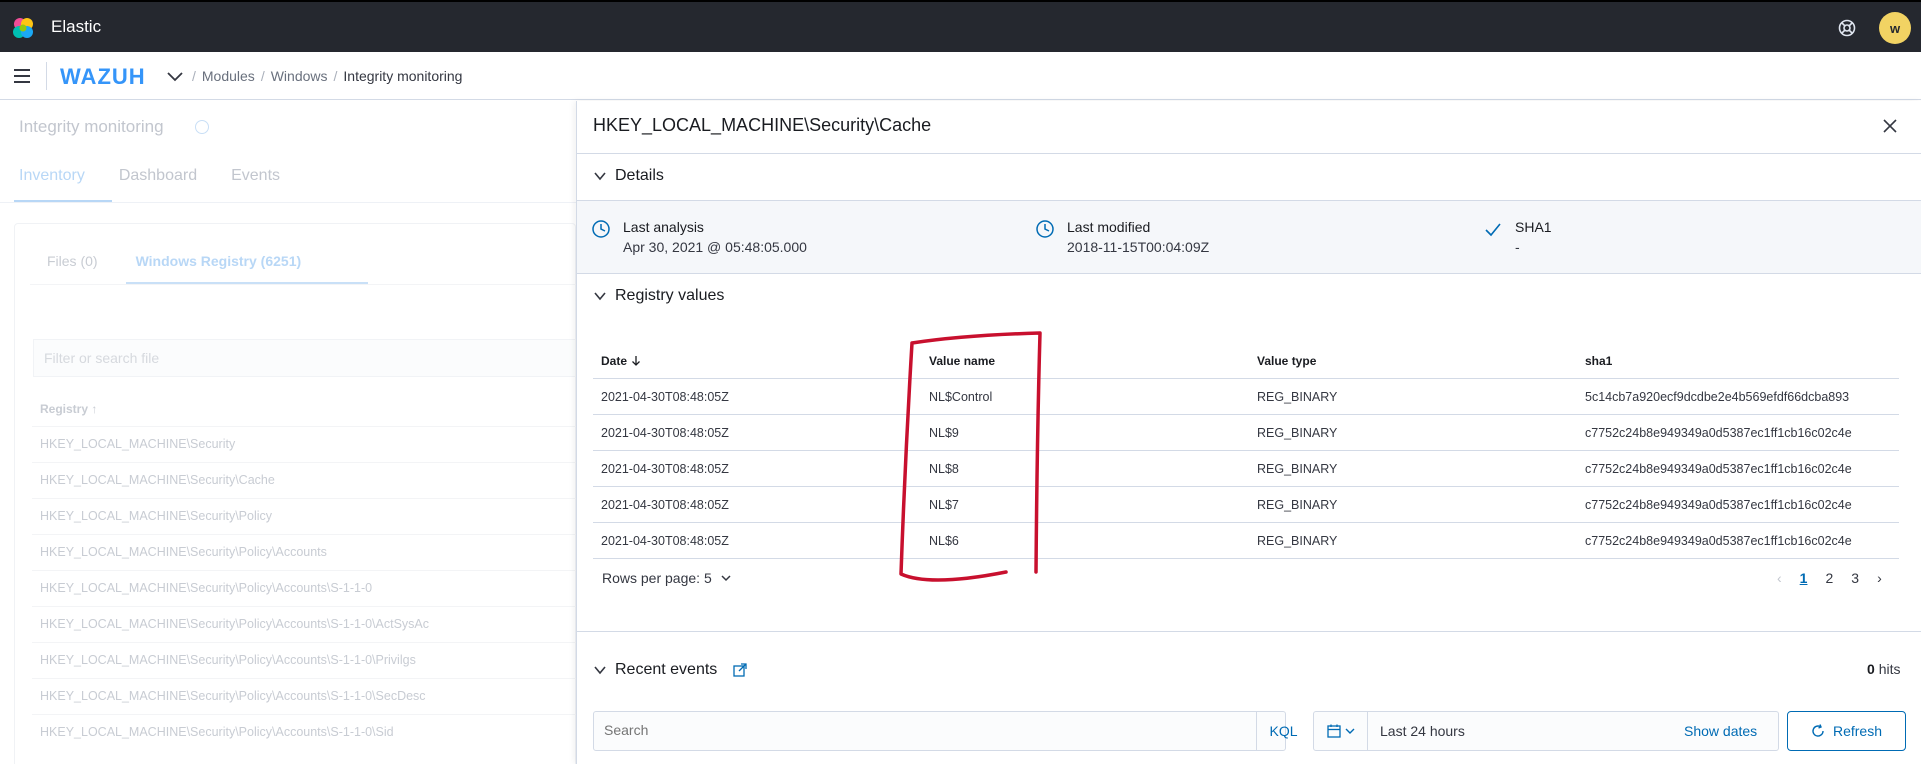 Image resolution: width=1921 pixels, height=764 pixels. I want to click on page-1: 1, so click(1804, 578).